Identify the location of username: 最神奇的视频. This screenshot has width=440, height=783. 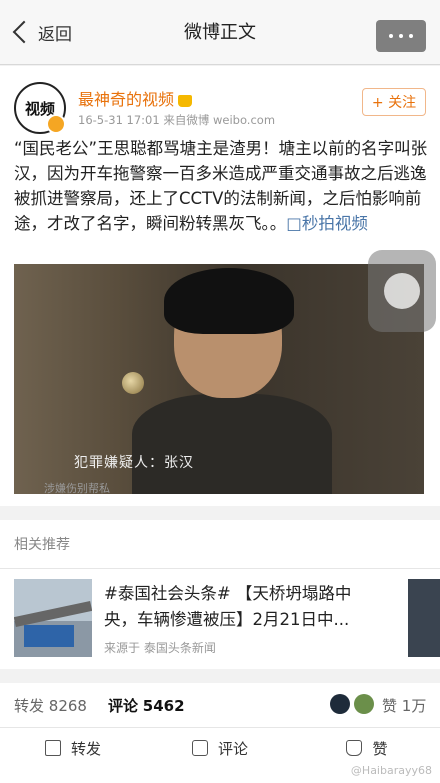
(126, 99).